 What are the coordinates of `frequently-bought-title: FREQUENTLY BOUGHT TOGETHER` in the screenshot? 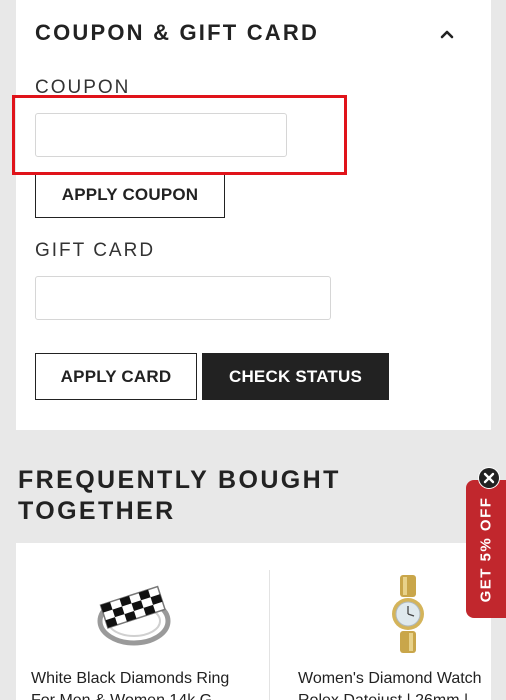 It's located at (179, 496).